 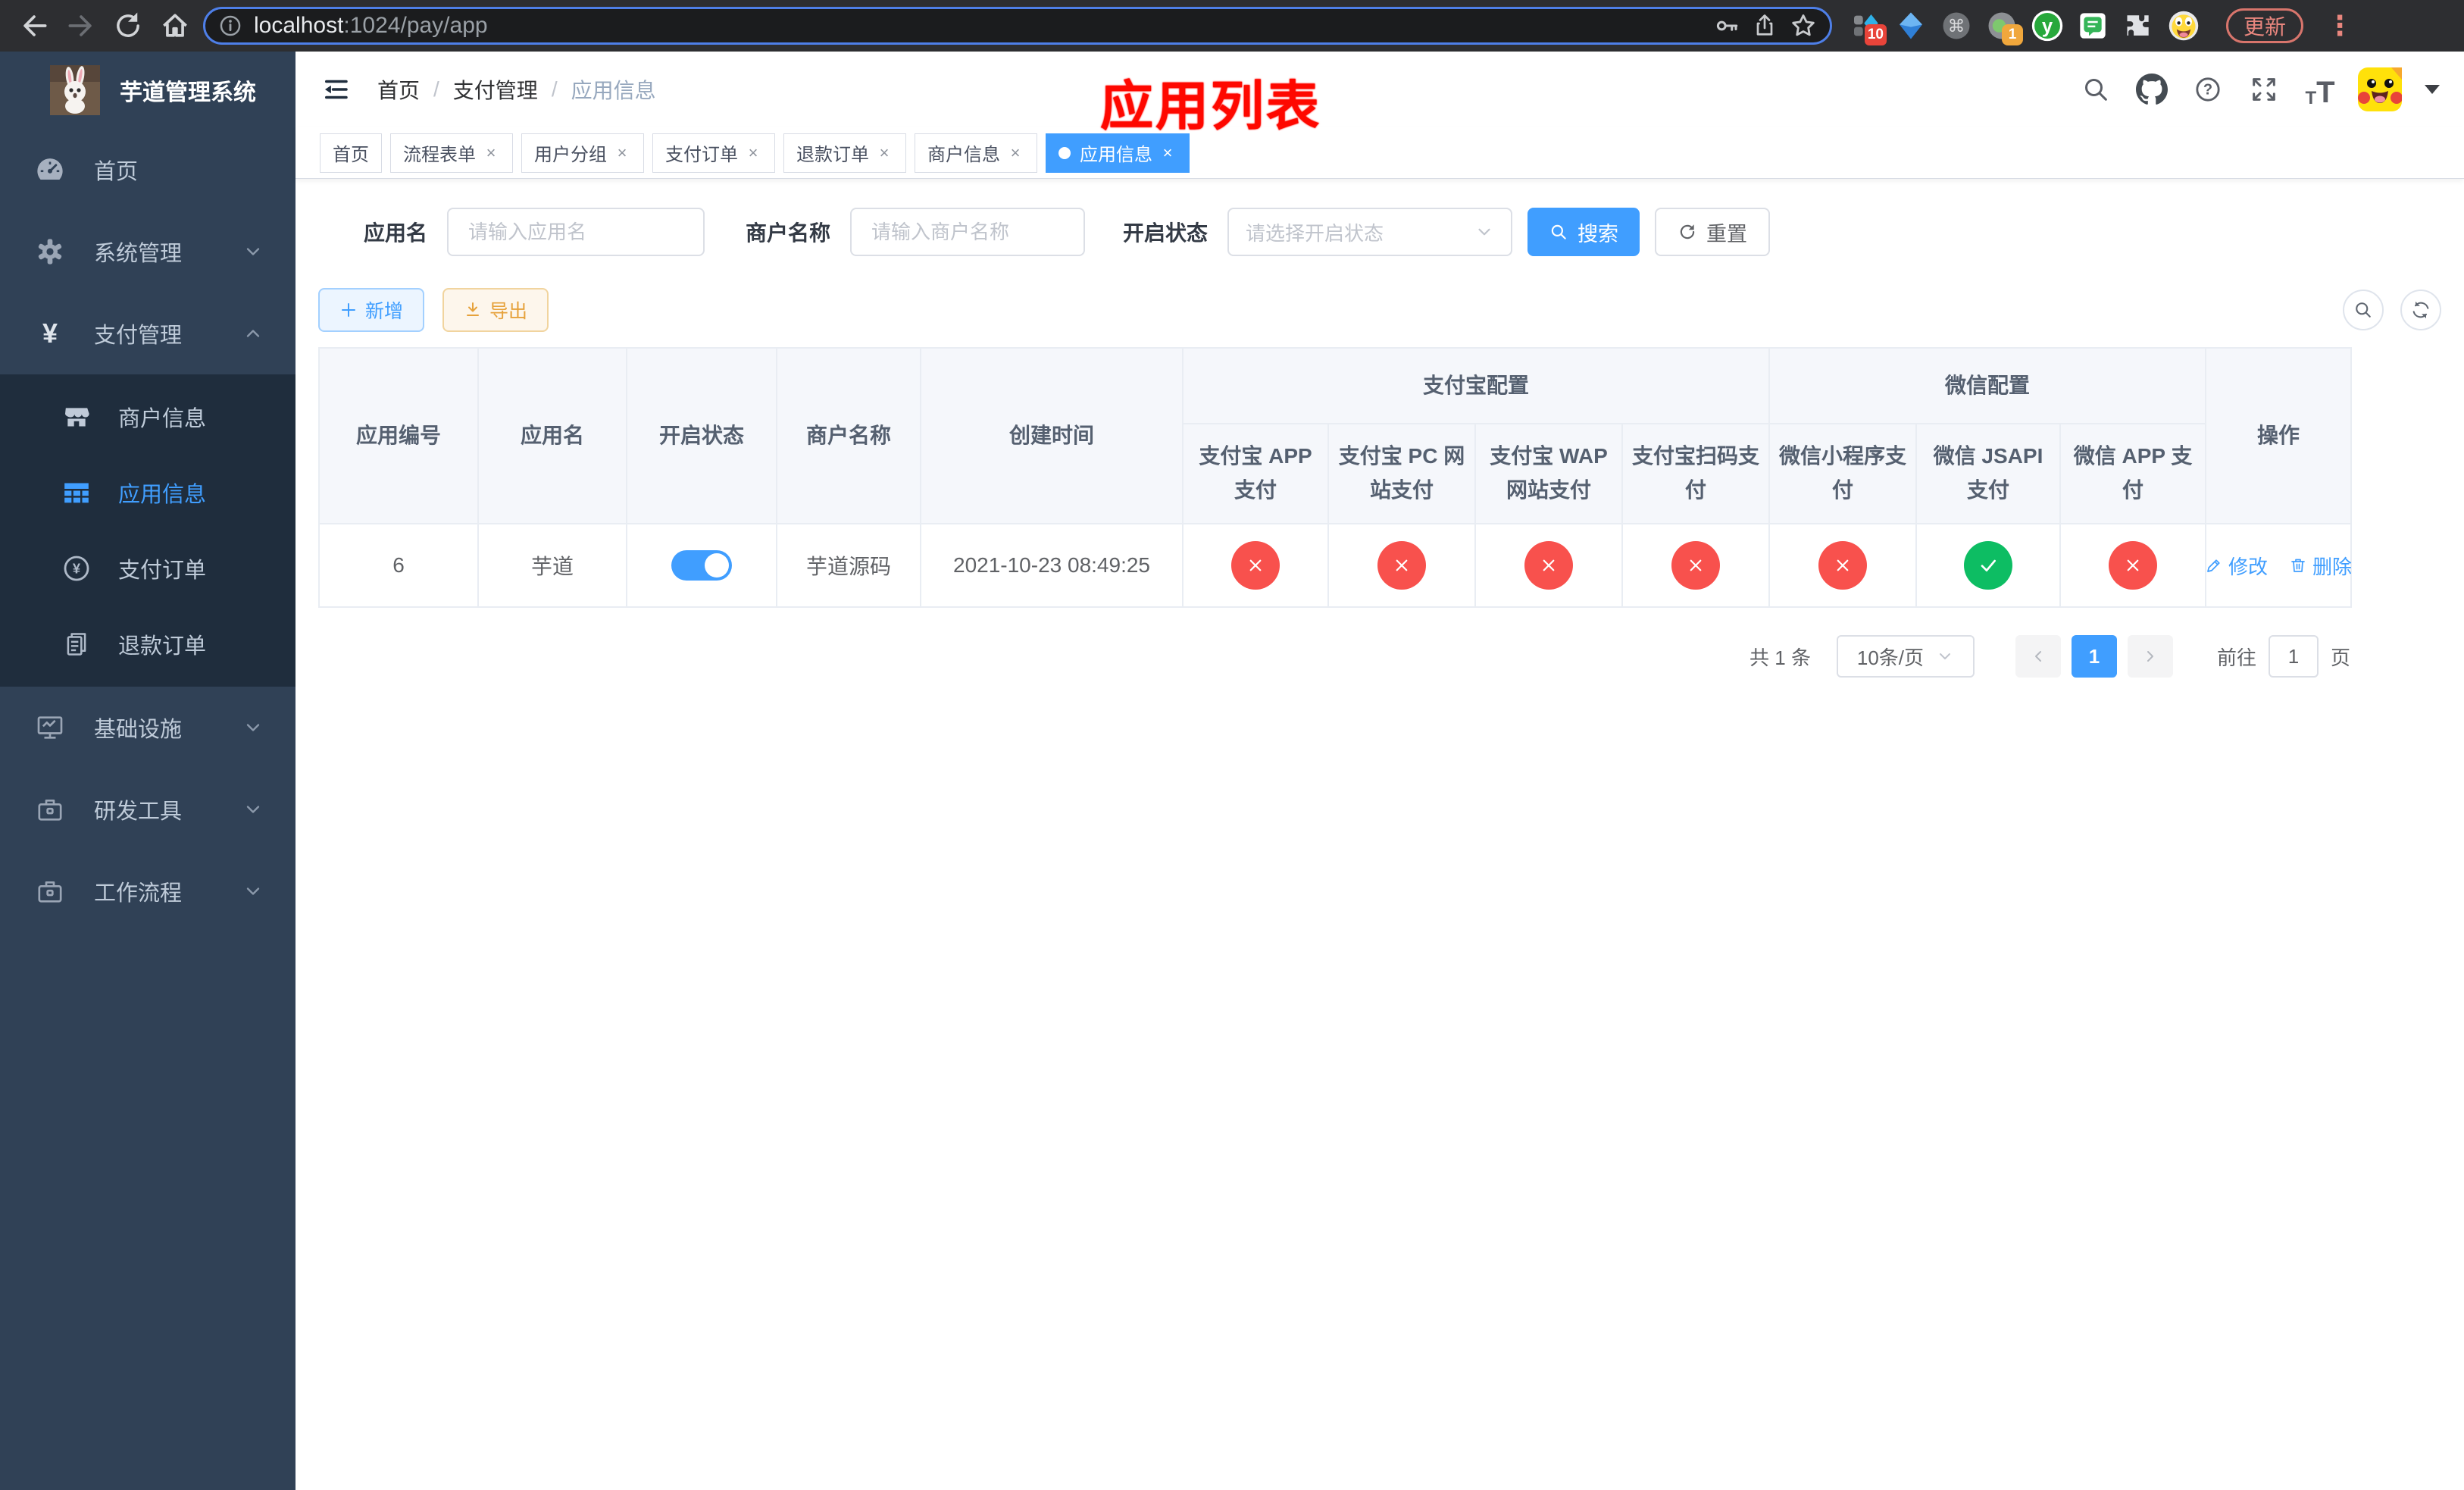 I want to click on sidebar-item-merchant-info: 商户信息, so click(x=147, y=417).